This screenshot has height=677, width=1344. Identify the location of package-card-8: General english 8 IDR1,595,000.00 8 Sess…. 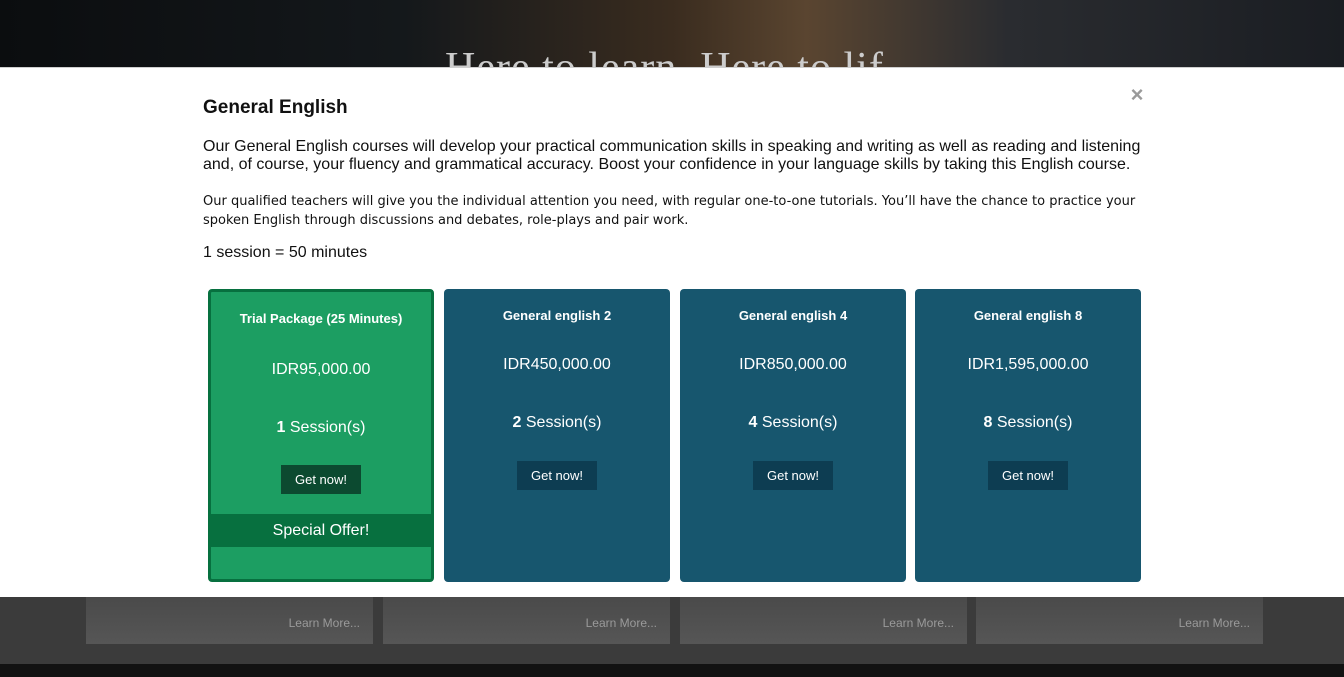
(1028, 435).